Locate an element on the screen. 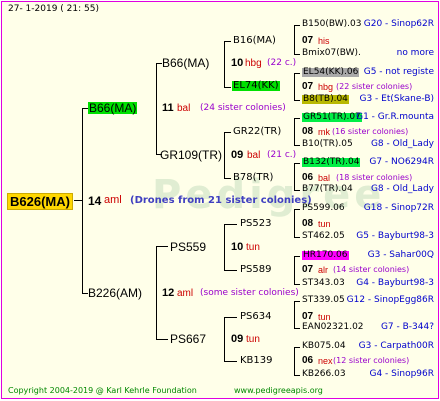 Image resolution: width=440 pixels, height=401 pixels. dam-queen: B226(AM) is located at coordinates (115, 293).